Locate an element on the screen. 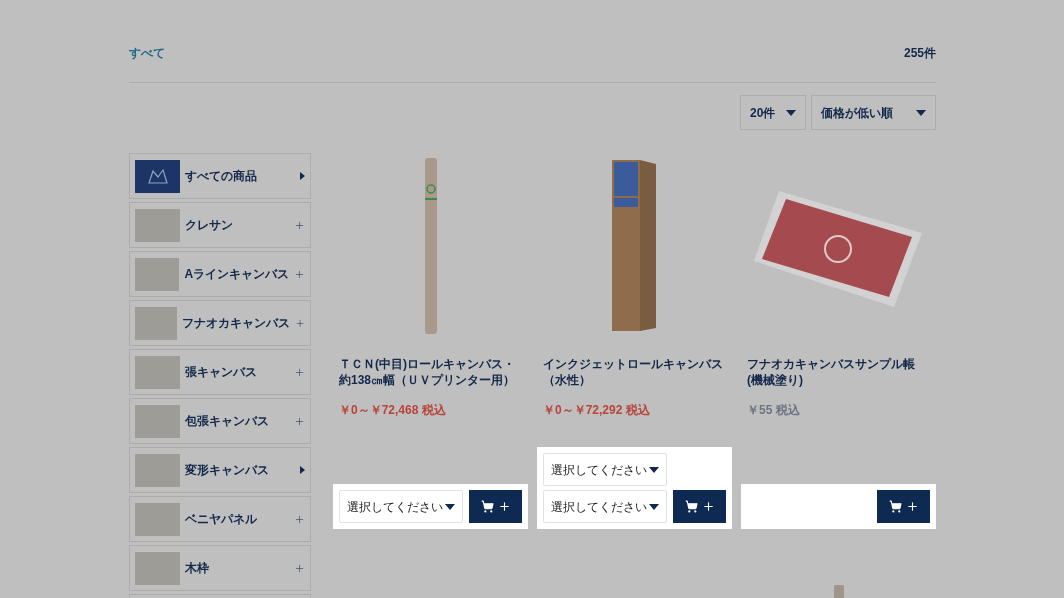  result-count: 255件 is located at coordinates (919, 53).